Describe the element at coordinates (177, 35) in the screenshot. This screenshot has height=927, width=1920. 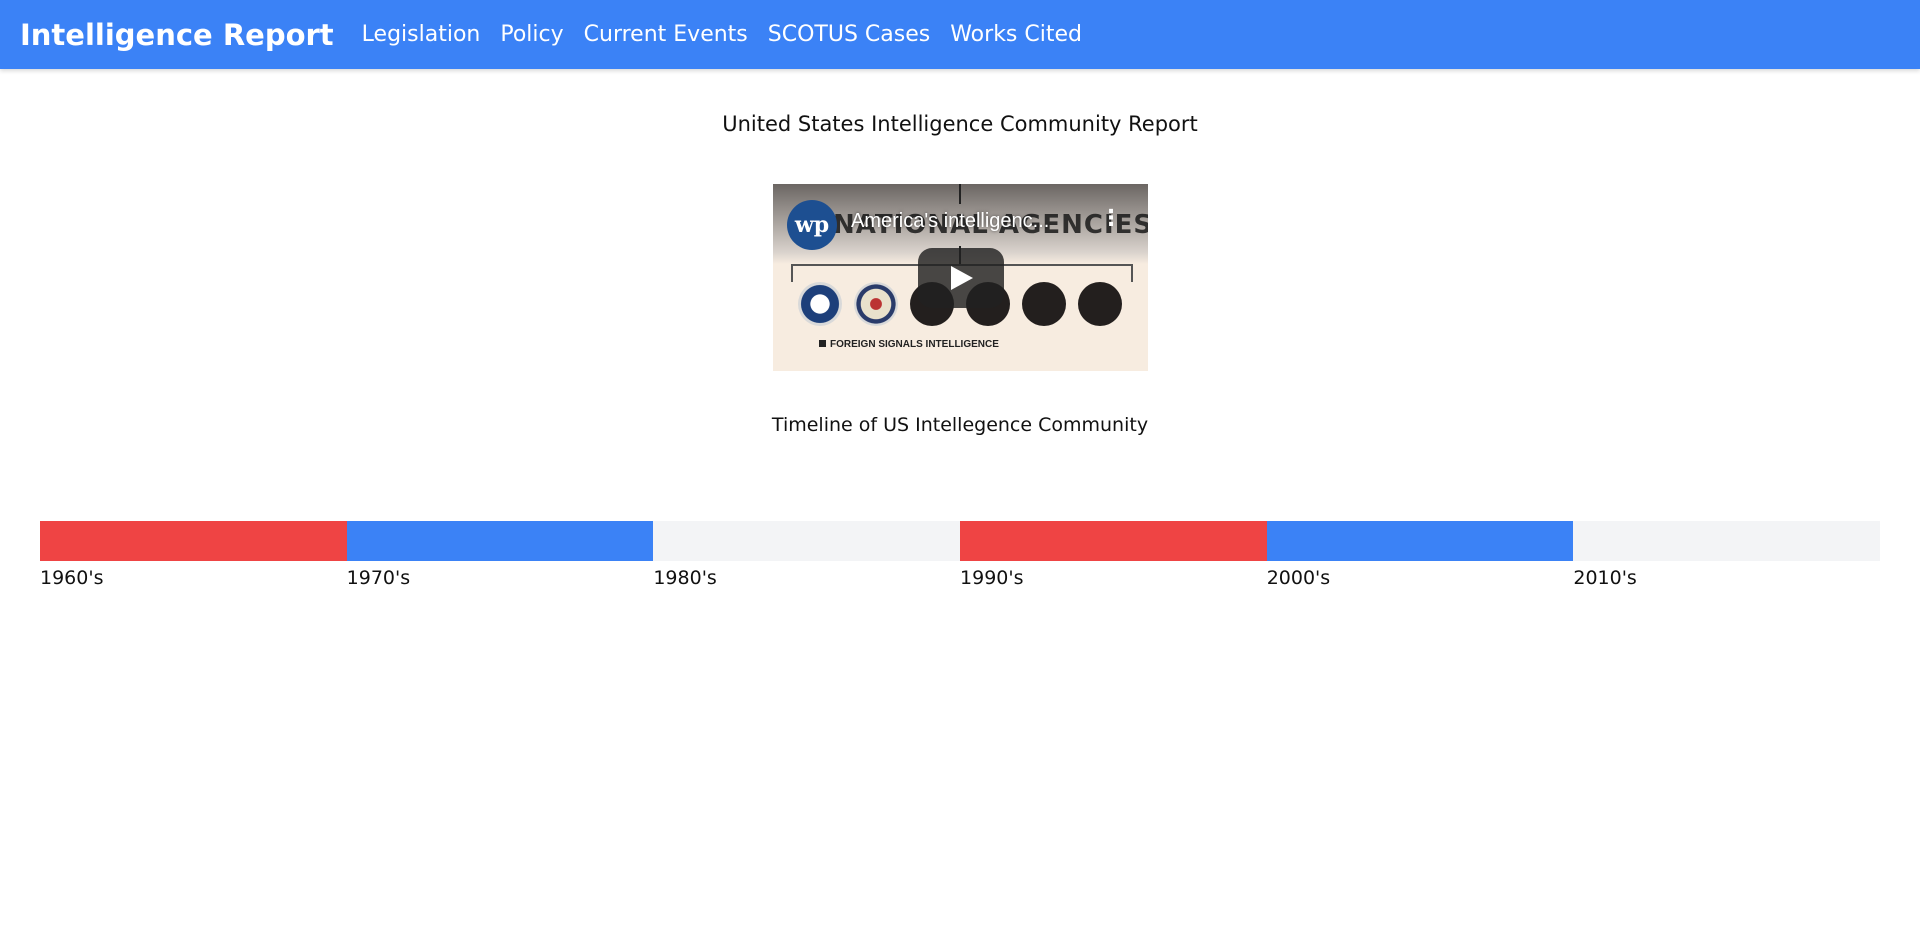
I see `brand-title: Intelligence Report` at that location.